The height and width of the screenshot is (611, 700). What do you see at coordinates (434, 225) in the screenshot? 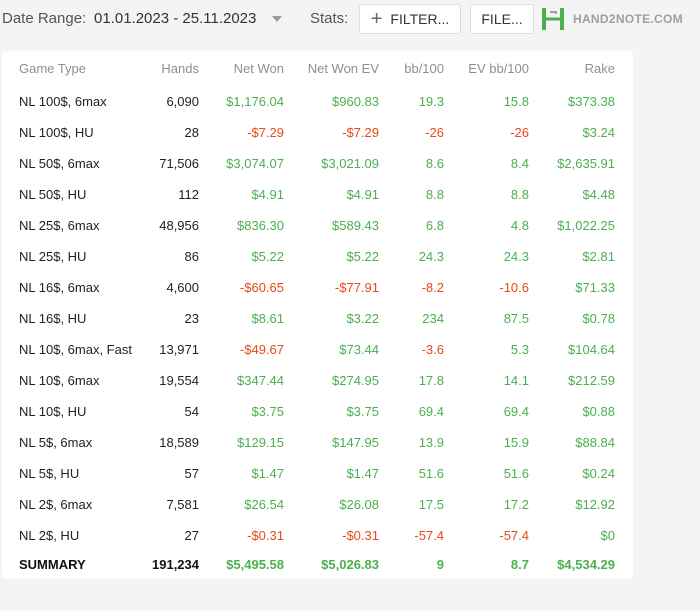
I see `cell-bb-100: 6.8` at bounding box center [434, 225].